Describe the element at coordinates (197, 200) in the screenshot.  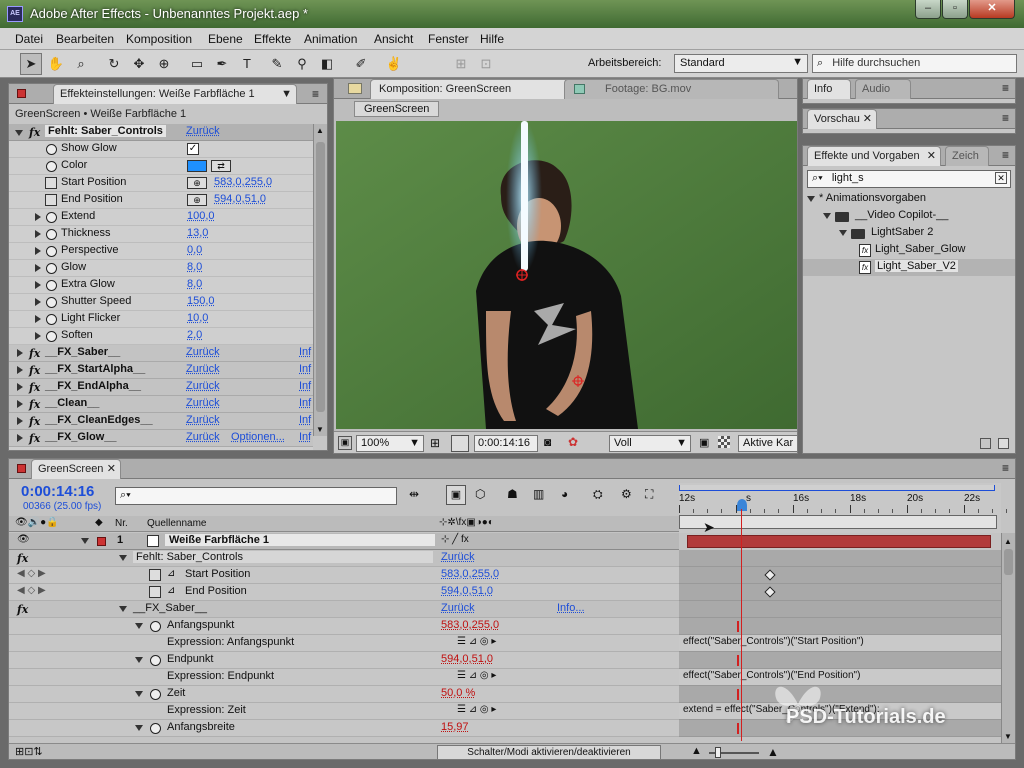
I see `crosshair-icon: ⊕` at that location.